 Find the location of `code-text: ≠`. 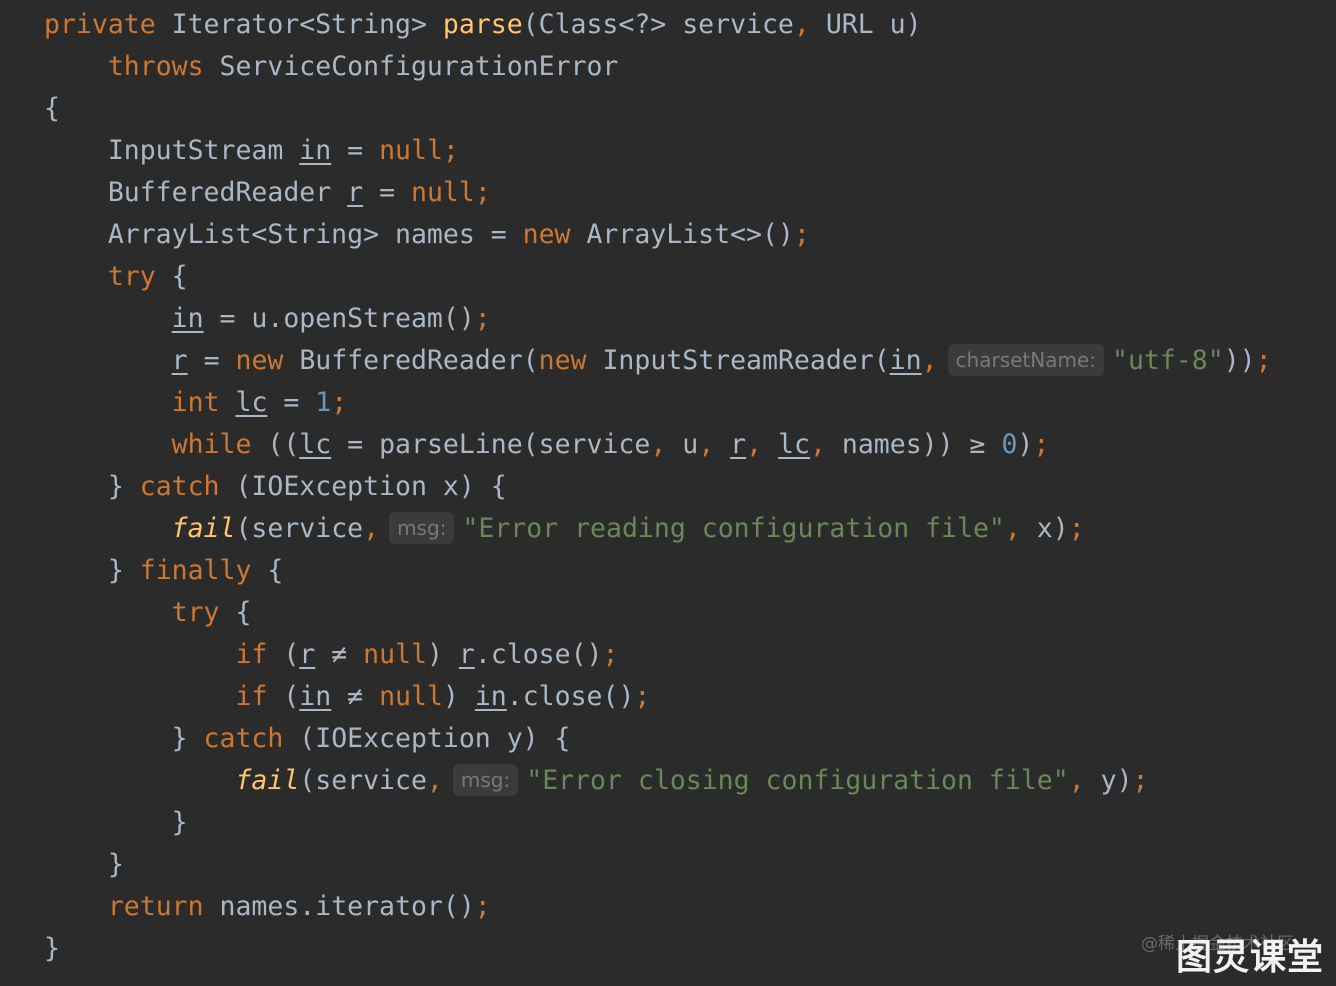

code-text: ≠ is located at coordinates (355, 696).